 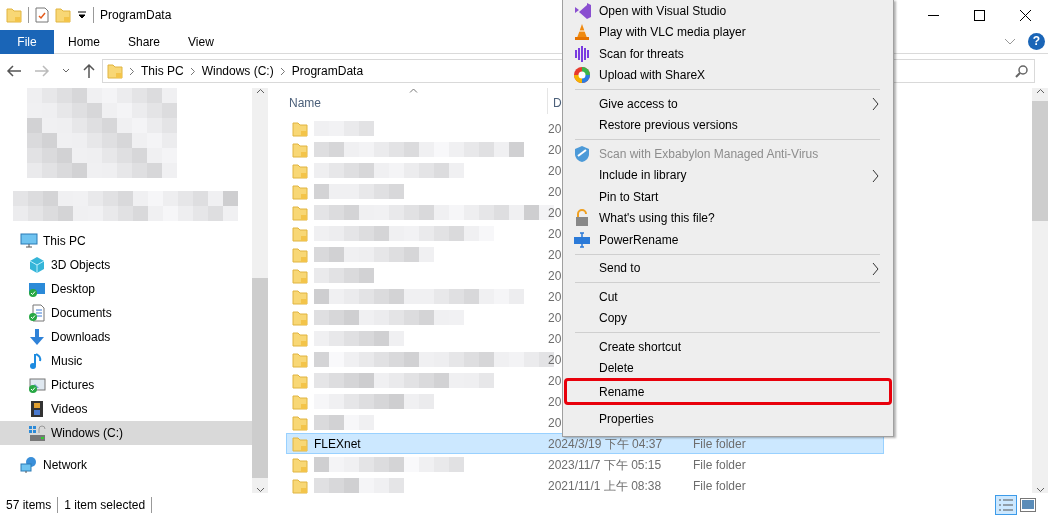 I want to click on file-date: 2024/3/19 下午 04:37, so click(x=605, y=443).